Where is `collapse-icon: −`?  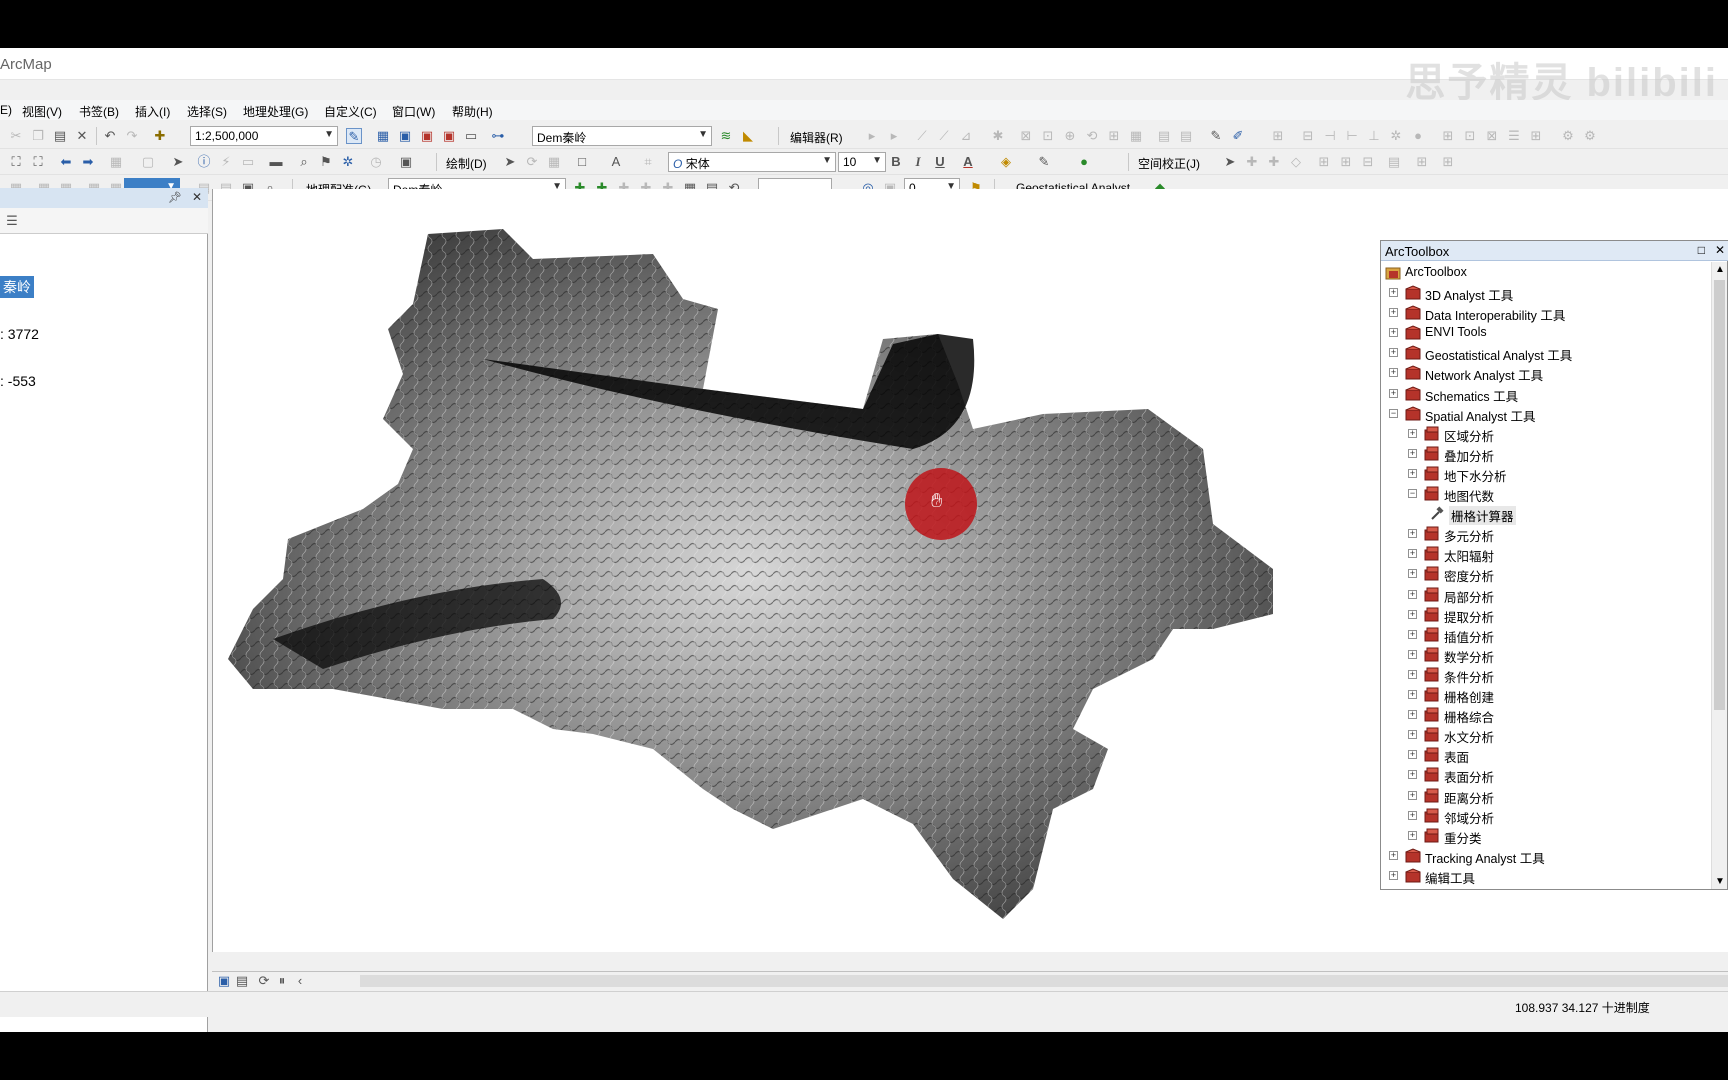 collapse-icon: − is located at coordinates (1393, 413).